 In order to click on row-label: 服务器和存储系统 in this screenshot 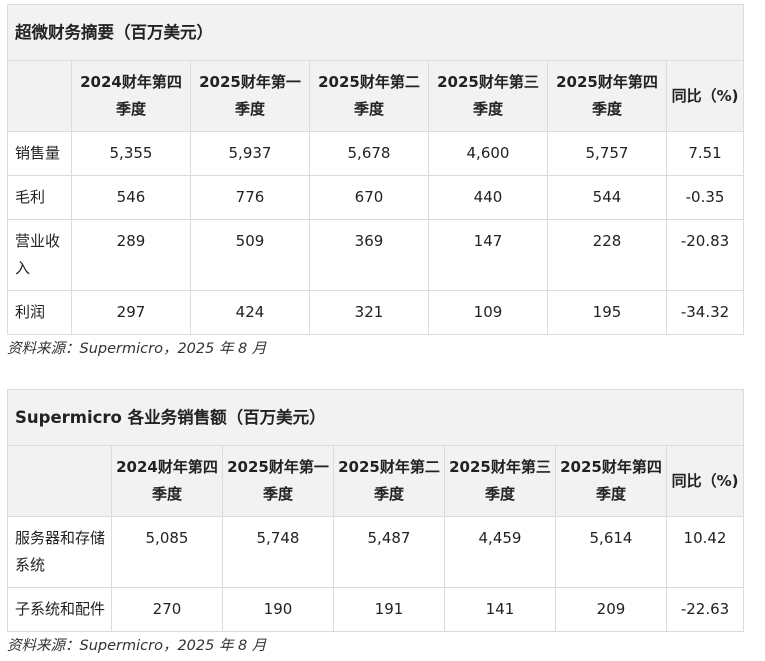, I will do `click(59, 552)`.